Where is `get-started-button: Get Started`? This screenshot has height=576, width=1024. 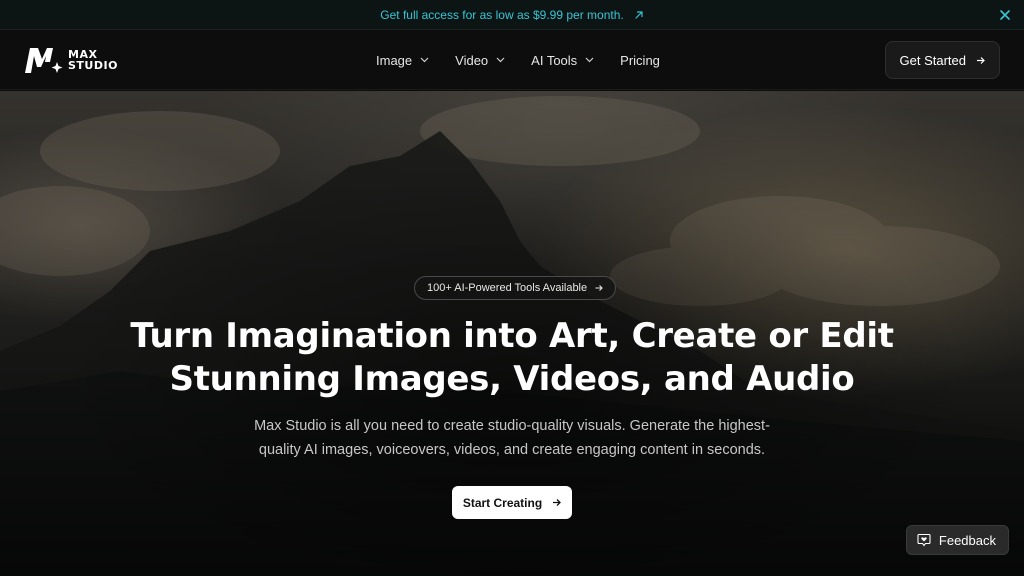
get-started-button: Get Started is located at coordinates (942, 60).